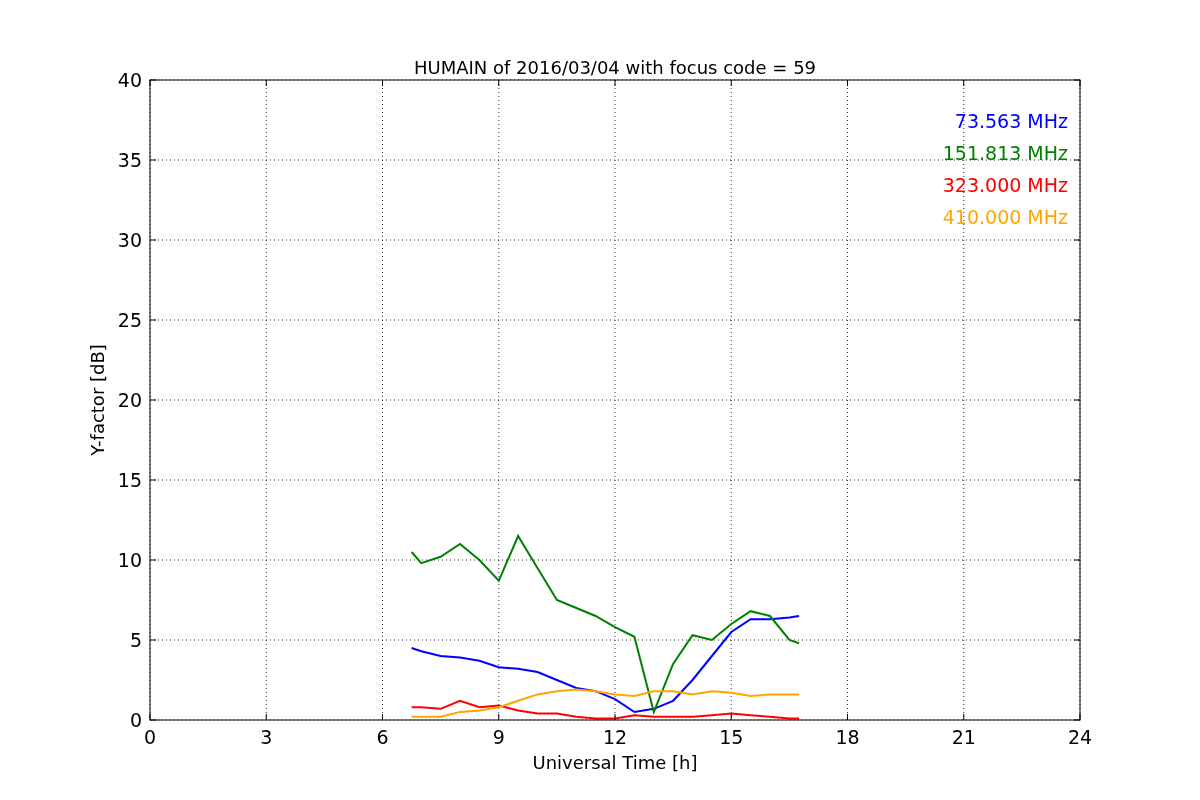 Image resolution: width=1200 pixels, height=800 pixels. Describe the element at coordinates (150, 737) in the screenshot. I see `x-tick-label: 0` at that location.